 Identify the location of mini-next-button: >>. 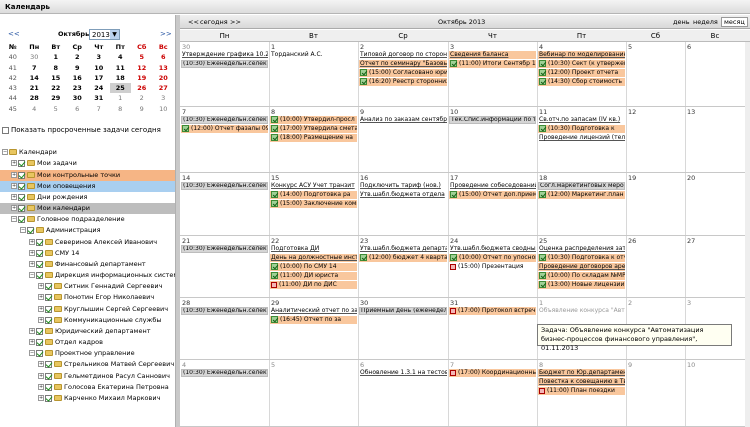
(166, 34).